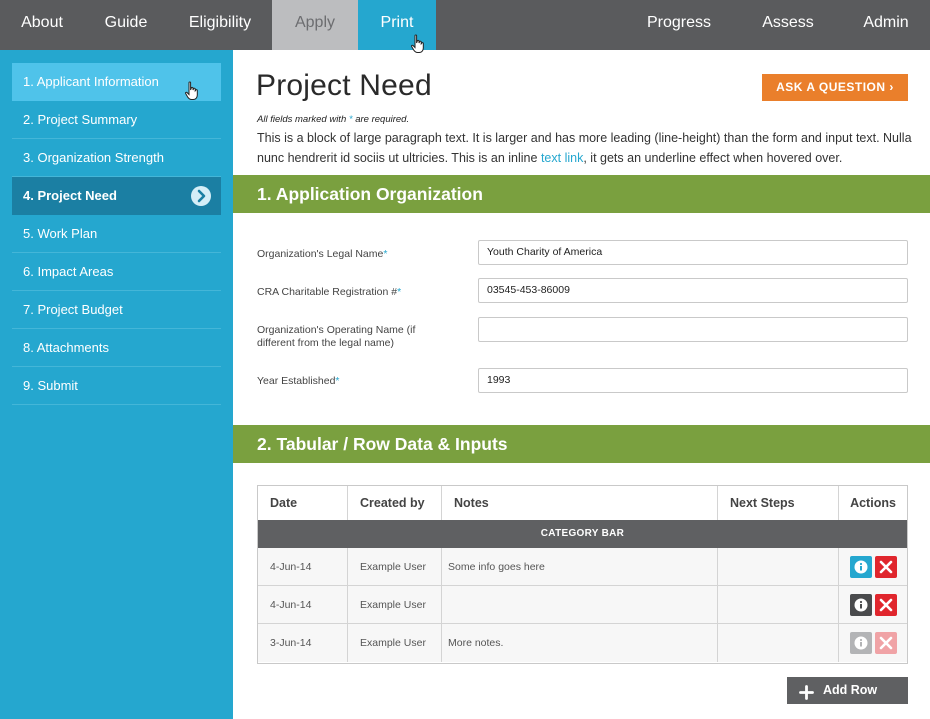 The image size is (930, 719). Describe the element at coordinates (315, 25) in the screenshot. I see `nav-apply: Apply` at that location.